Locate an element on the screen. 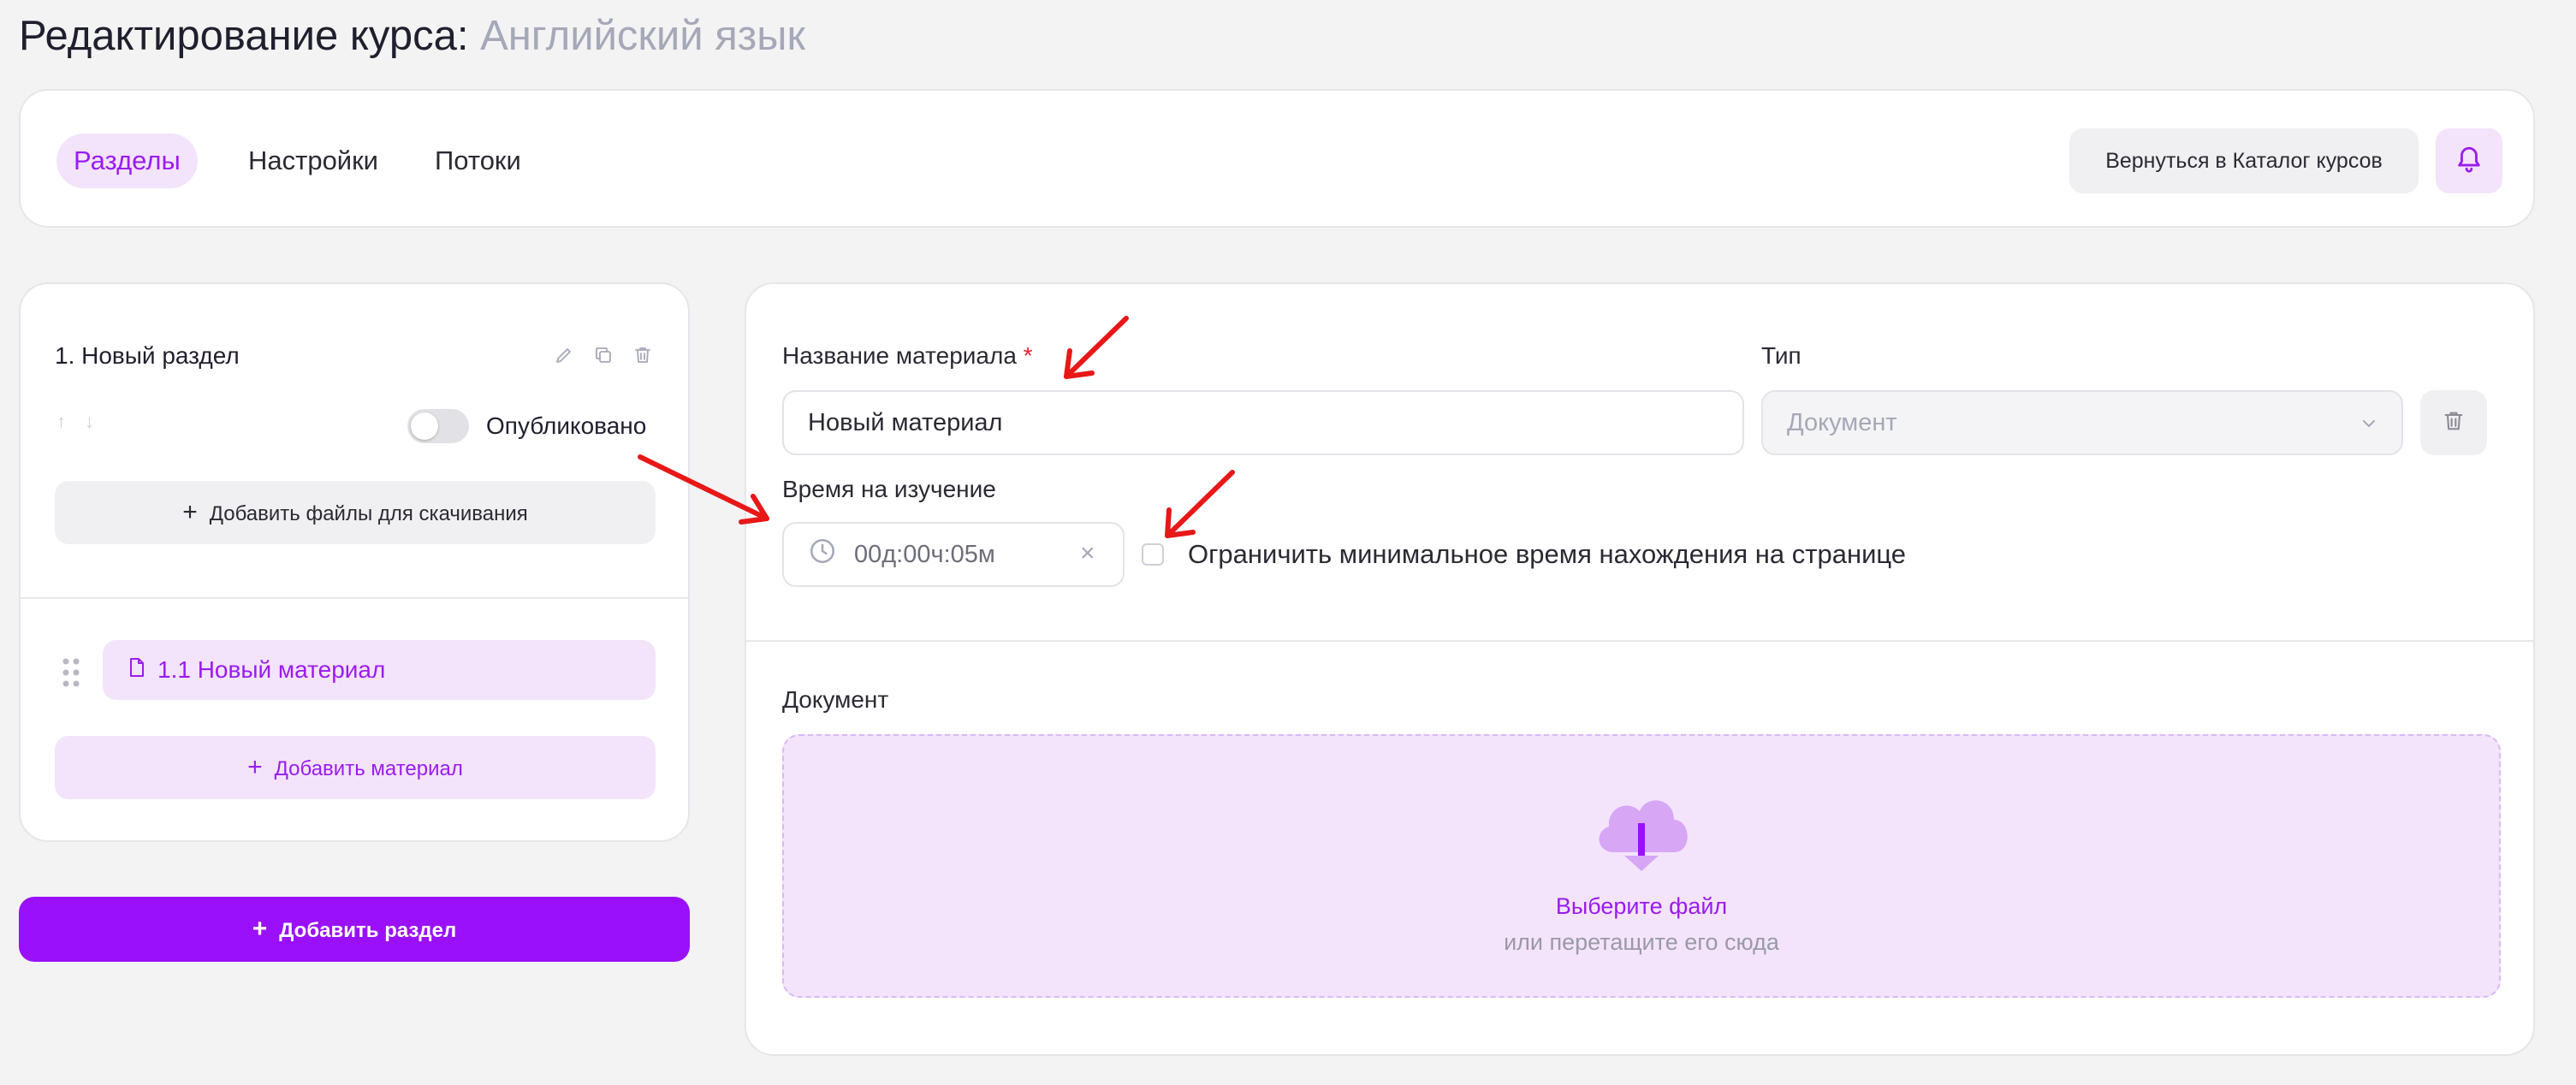  chevron-down-icon is located at coordinates (2369, 426).